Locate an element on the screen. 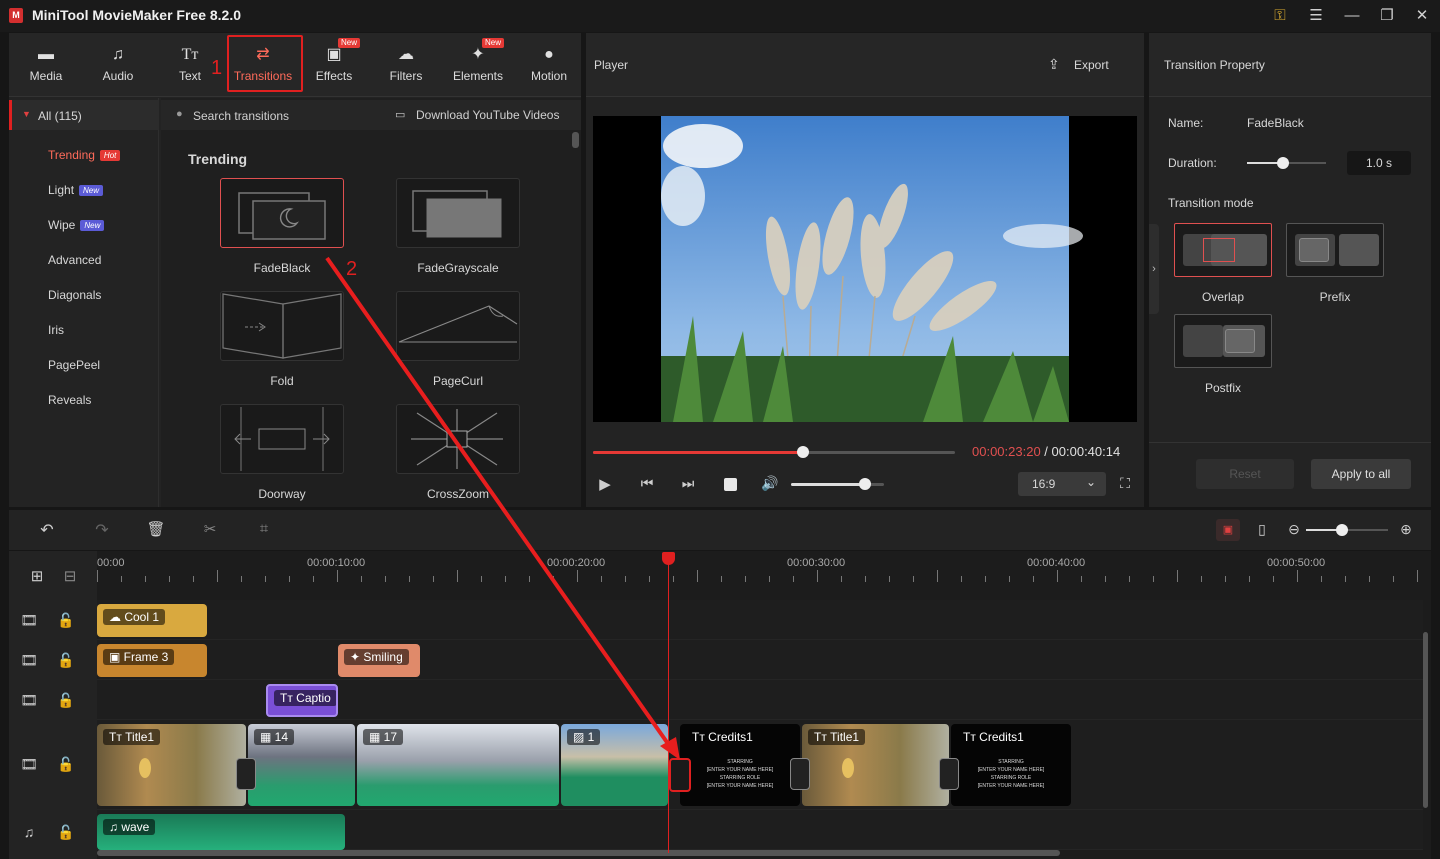 Image resolution: width=1440 pixels, height=859 pixels. collapse-caret-icon: ▼ is located at coordinates (26, 114).